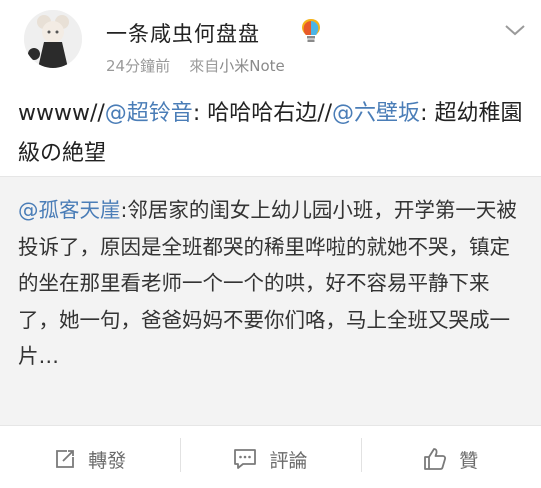 The width and height of the screenshot is (541, 488). I want to click on repost-author-link: @孤客天崖, so click(69, 210).